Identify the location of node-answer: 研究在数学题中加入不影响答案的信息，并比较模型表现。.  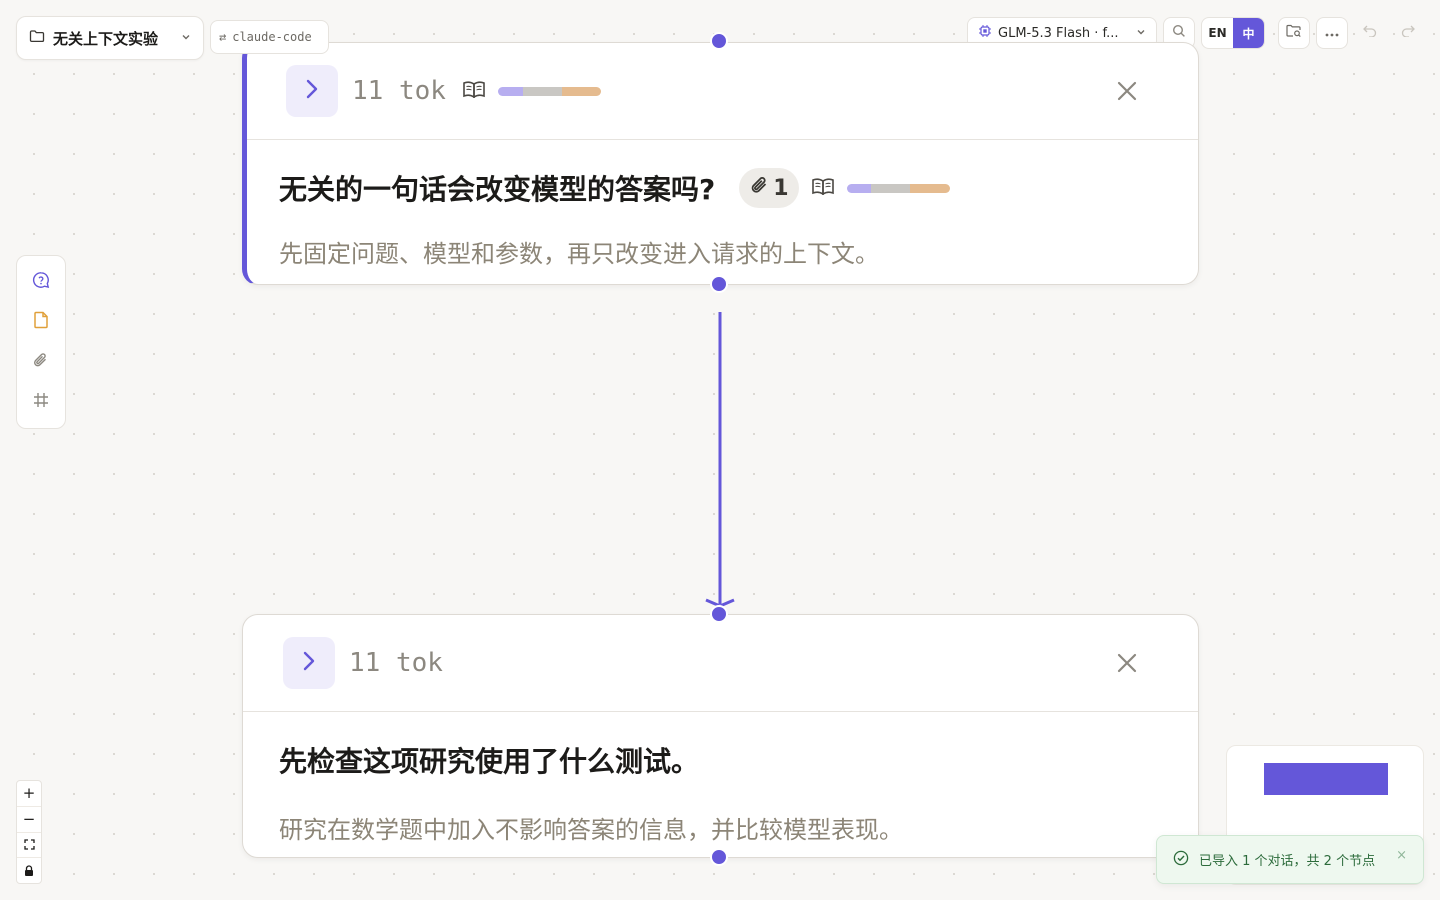
(591, 830).